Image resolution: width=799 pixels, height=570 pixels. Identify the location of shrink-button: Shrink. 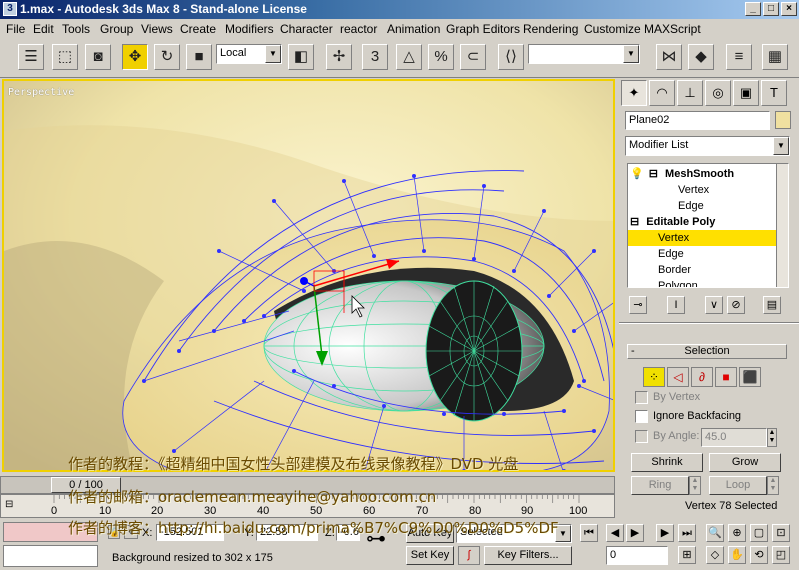
(667, 462).